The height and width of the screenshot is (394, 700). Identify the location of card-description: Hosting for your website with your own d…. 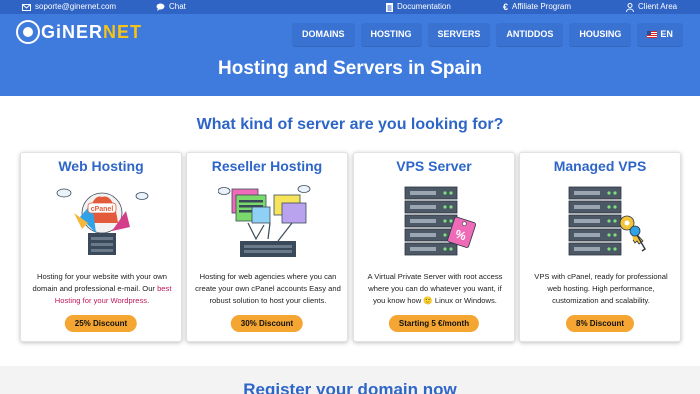
(102, 289).